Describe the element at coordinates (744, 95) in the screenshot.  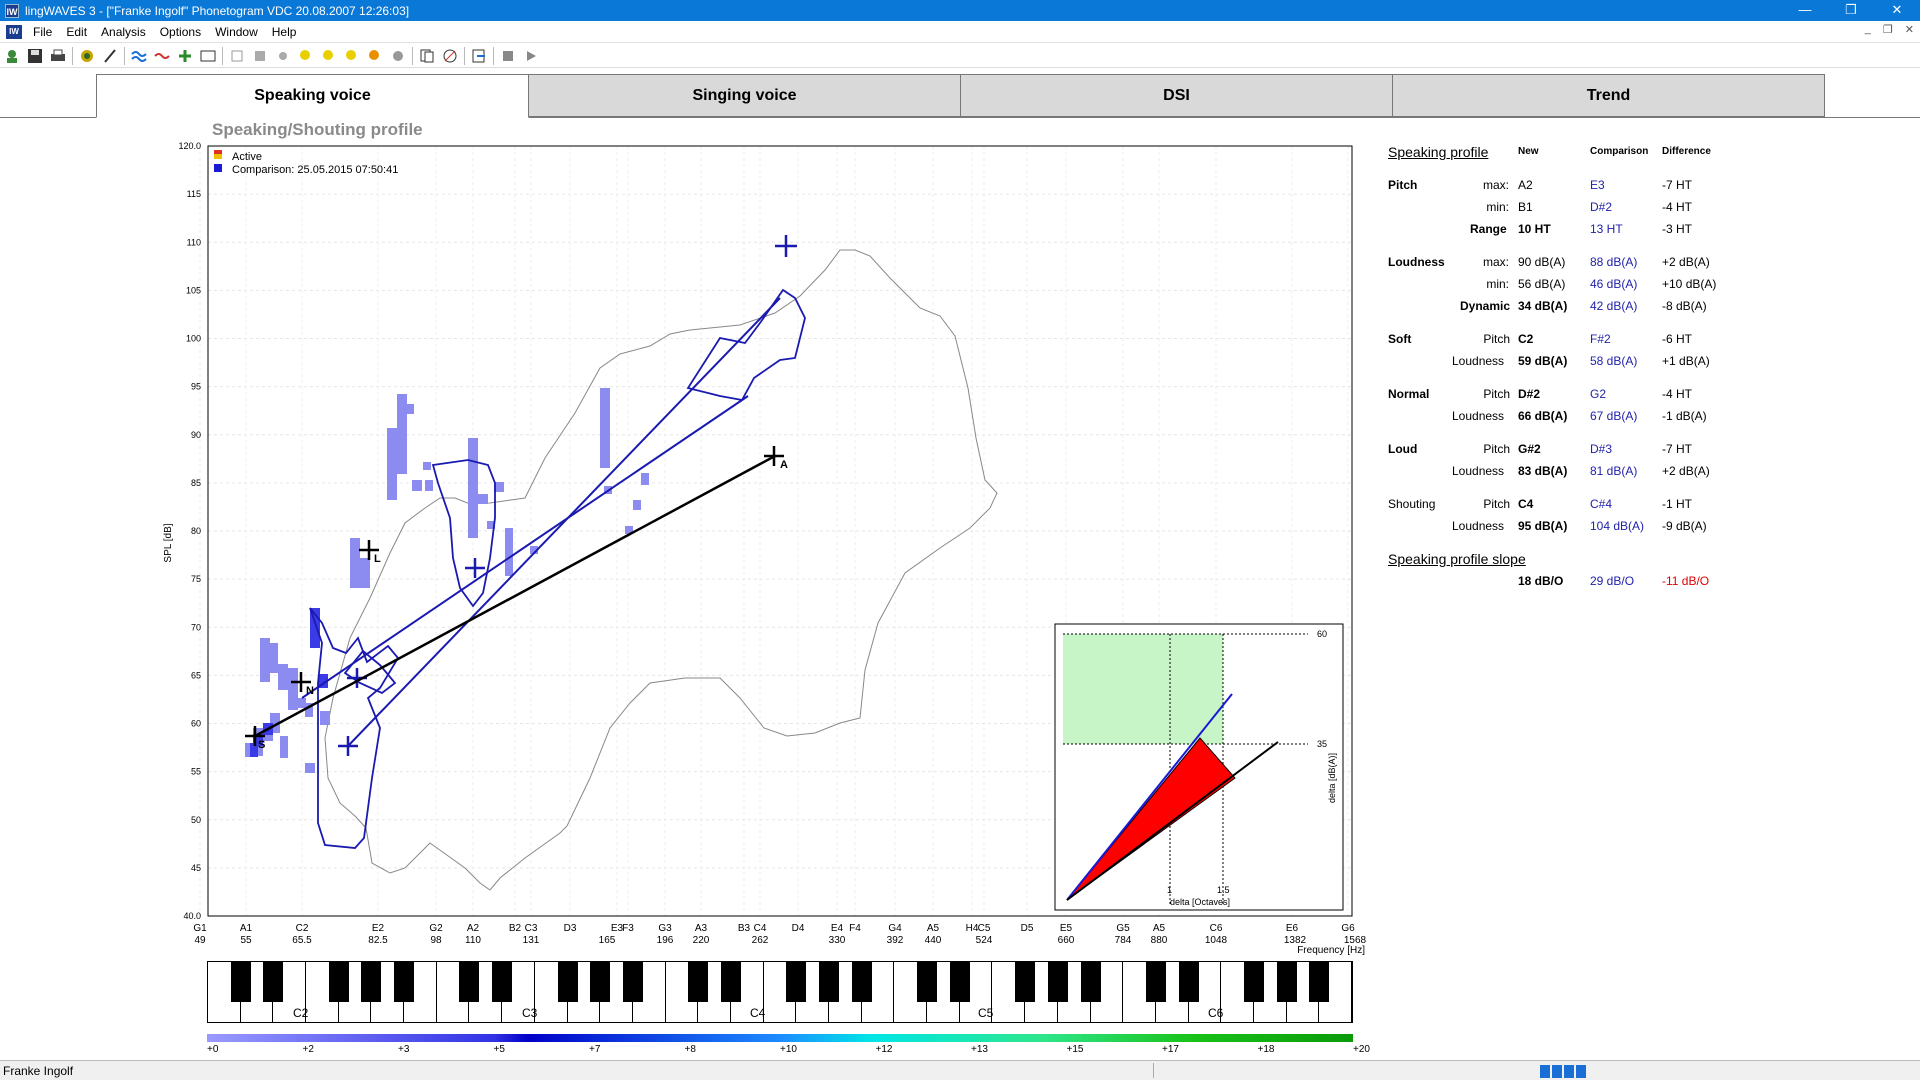
I see `tab-singing-voice: Singing voice` at that location.